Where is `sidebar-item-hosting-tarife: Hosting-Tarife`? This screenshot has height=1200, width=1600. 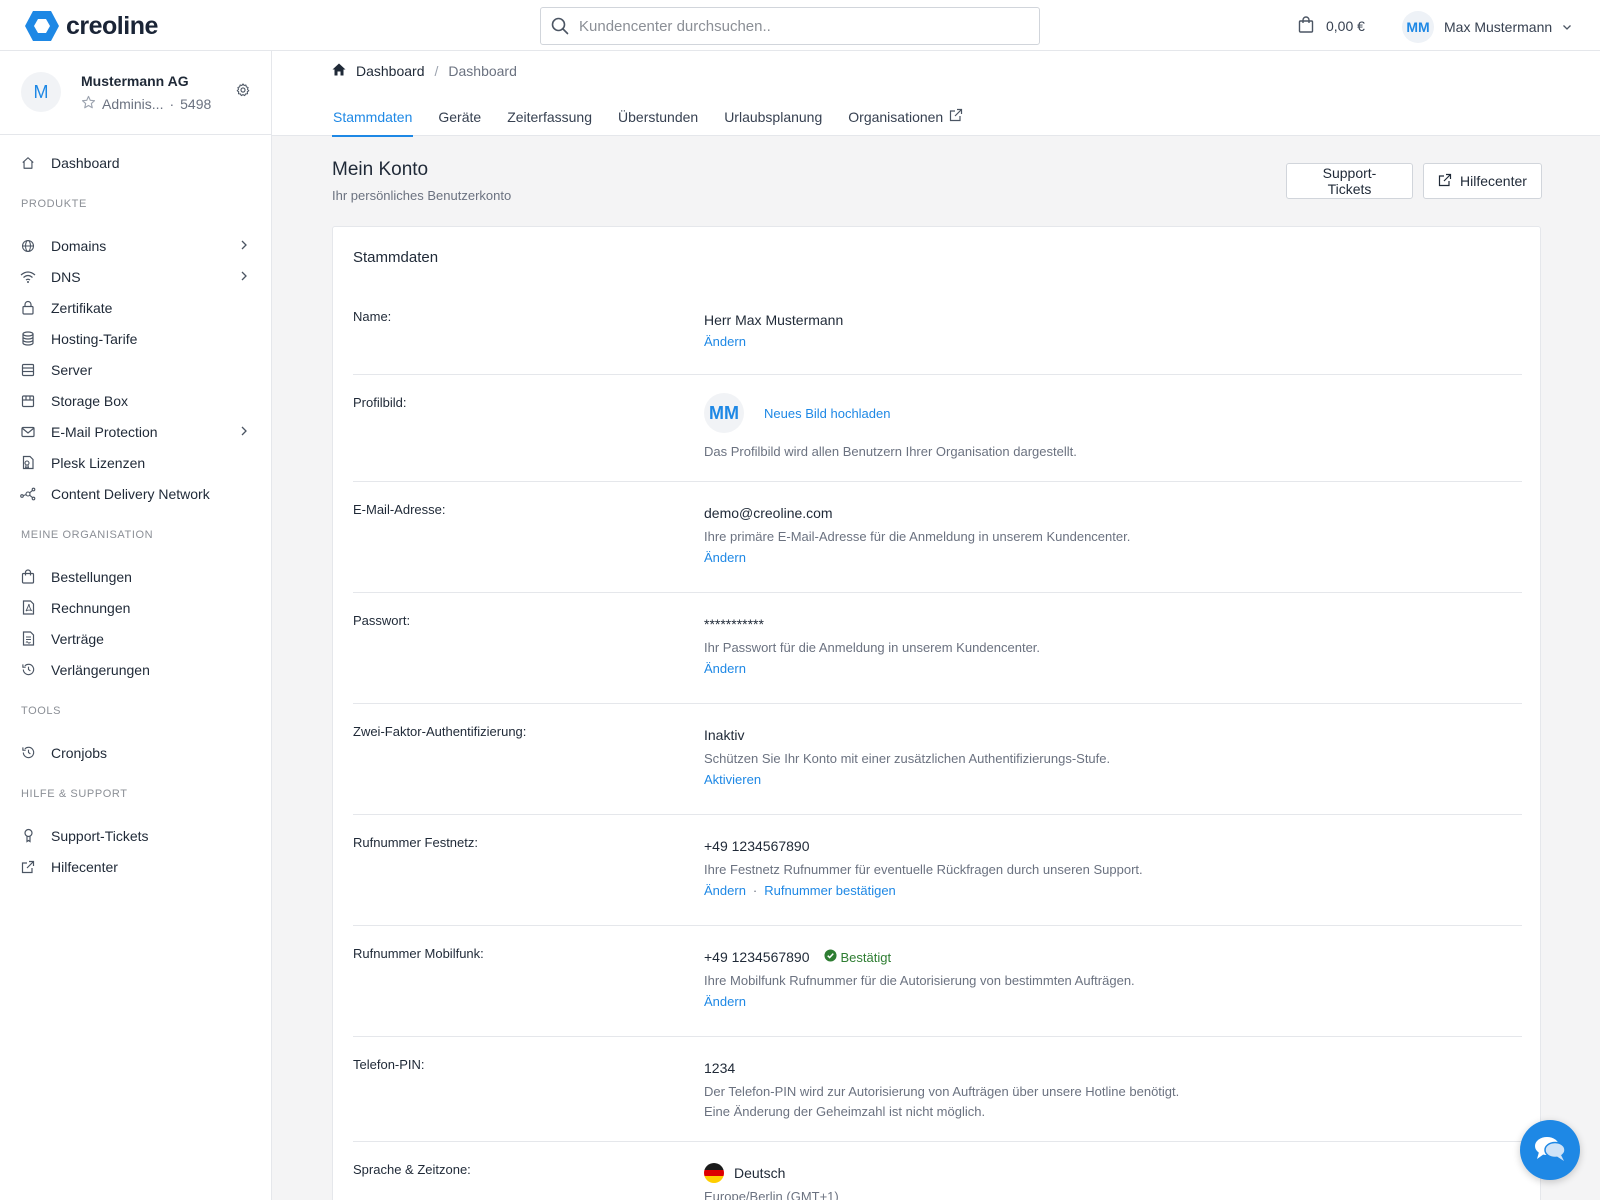 sidebar-item-hosting-tarife: Hosting-Tarife is located at coordinates (135, 338).